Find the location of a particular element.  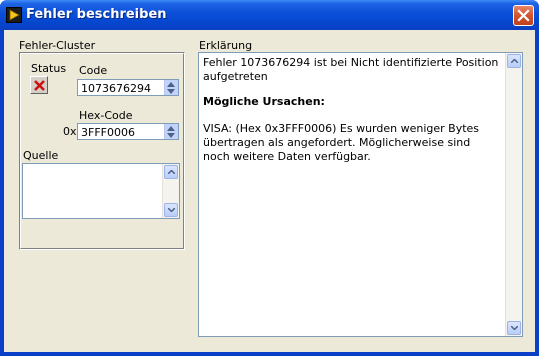

code-spinner is located at coordinates (171, 87).